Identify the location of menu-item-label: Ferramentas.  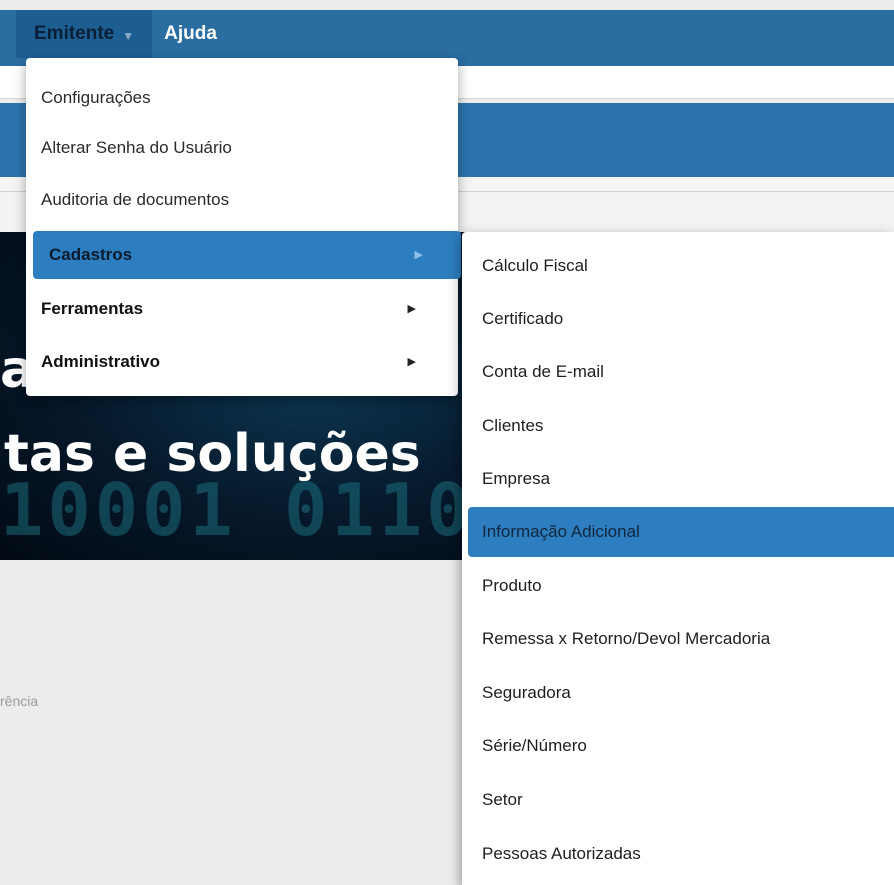
(92, 308).